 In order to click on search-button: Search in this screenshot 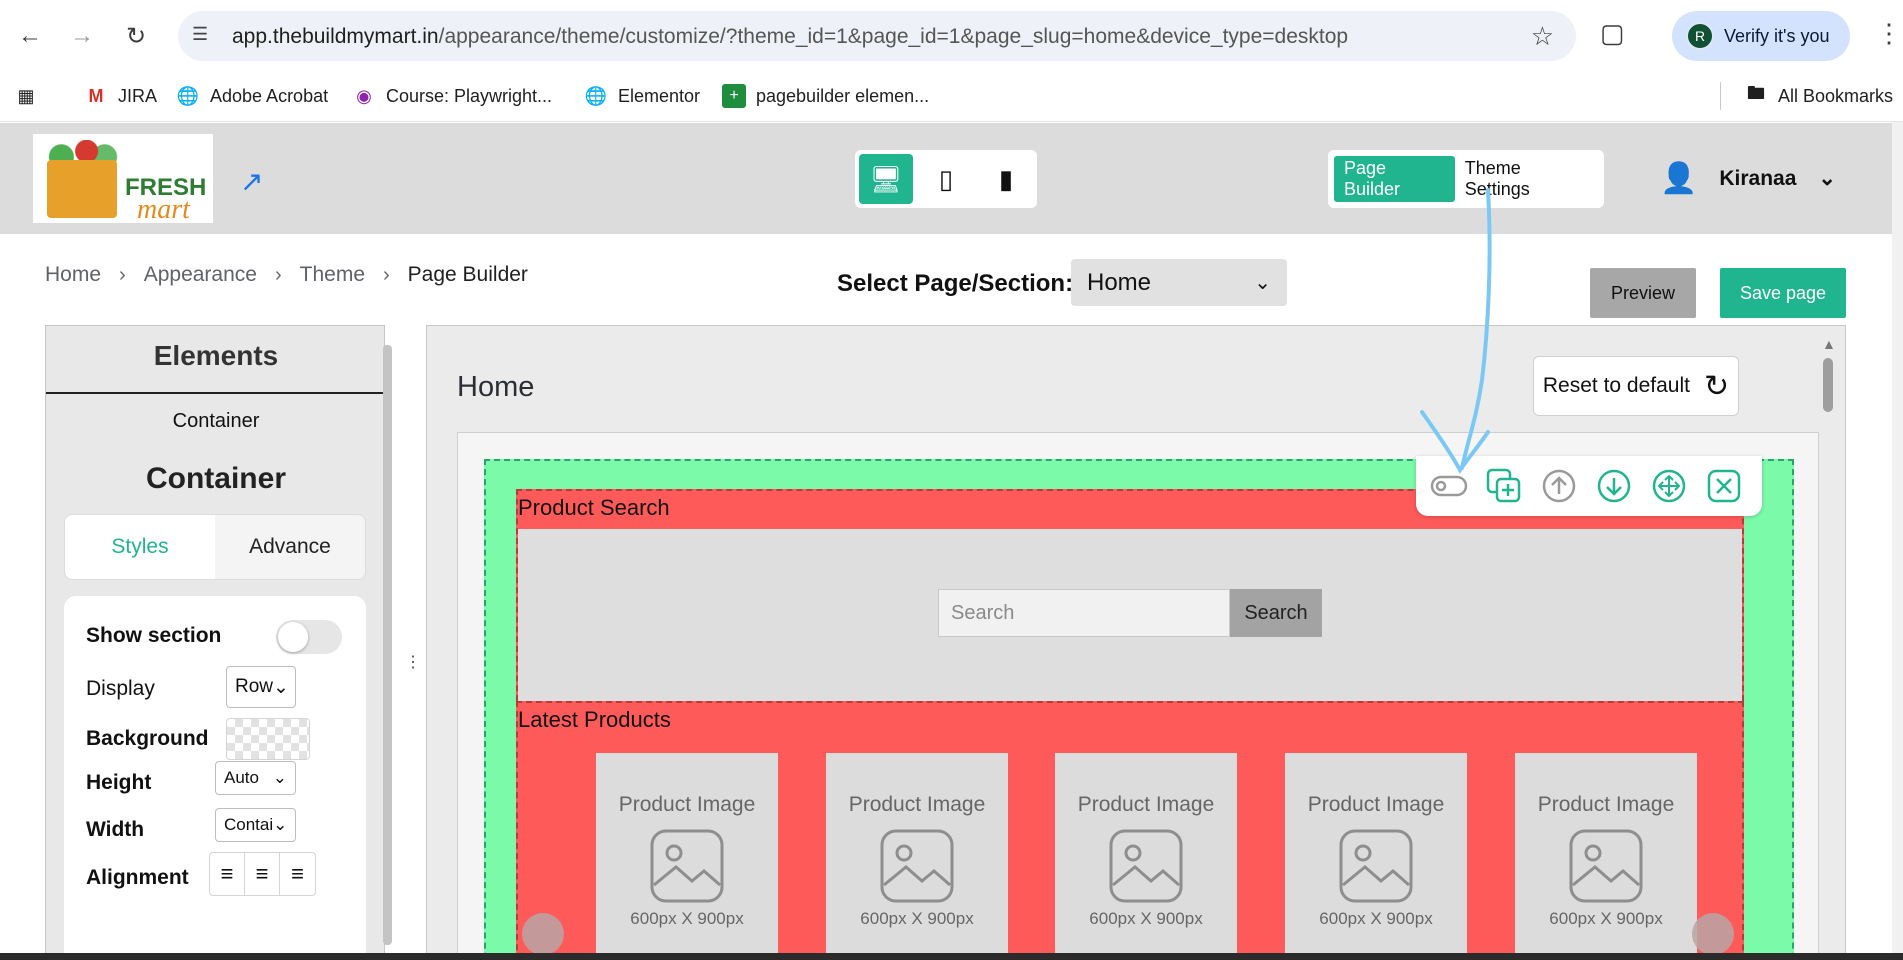, I will do `click(1276, 613)`.